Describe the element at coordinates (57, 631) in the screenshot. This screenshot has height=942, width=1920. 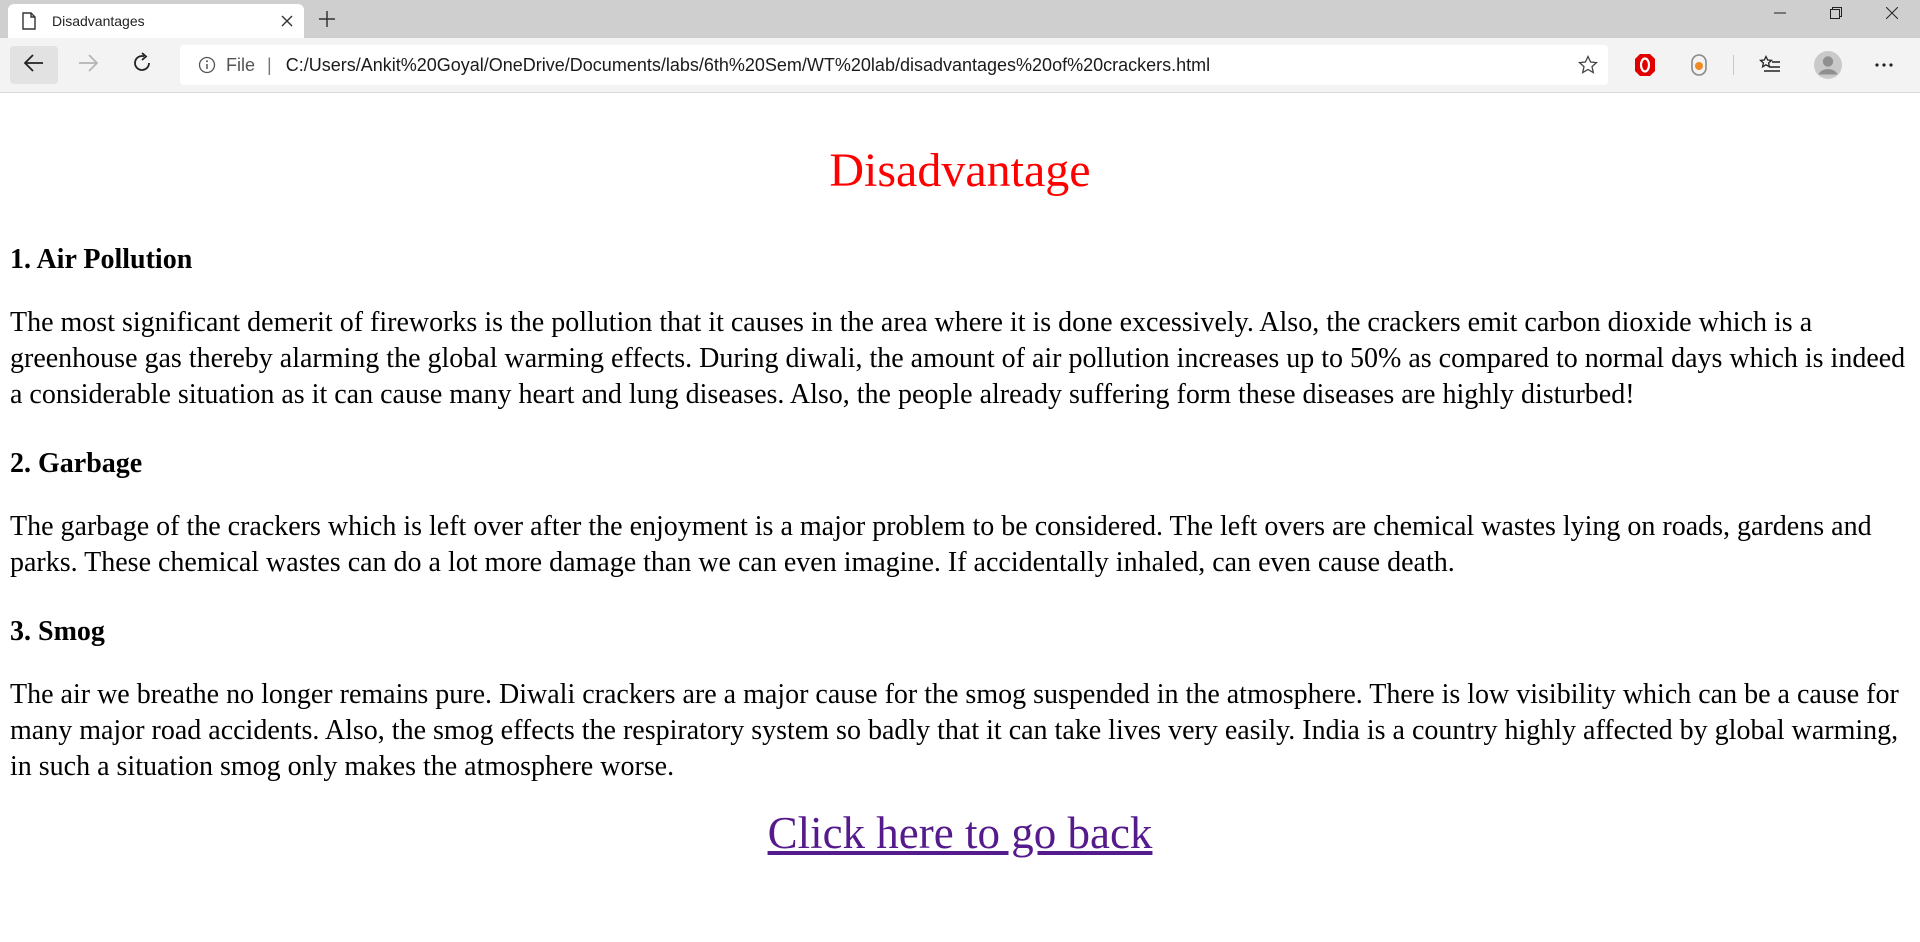
I see `section-heading-smog: 3. Smog` at that location.